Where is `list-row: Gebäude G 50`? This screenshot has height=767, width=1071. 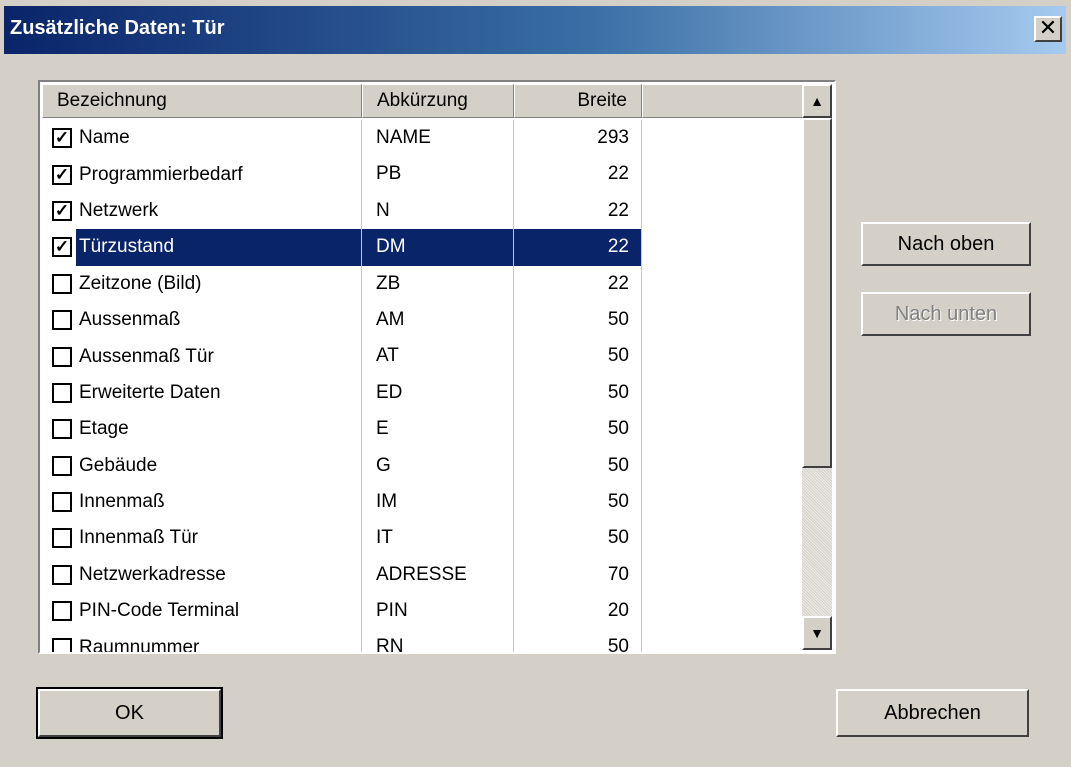 list-row: Gebäude G 50 is located at coordinates (423, 465).